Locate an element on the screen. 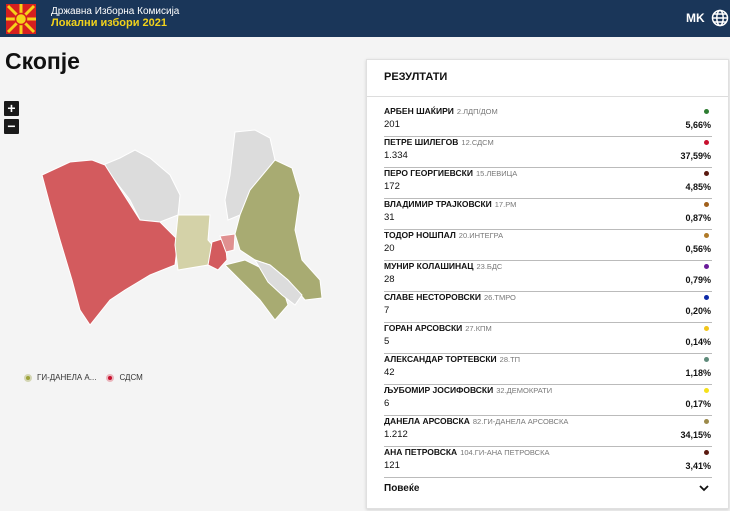  candidate-party: 27.КПМ is located at coordinates (478, 328).